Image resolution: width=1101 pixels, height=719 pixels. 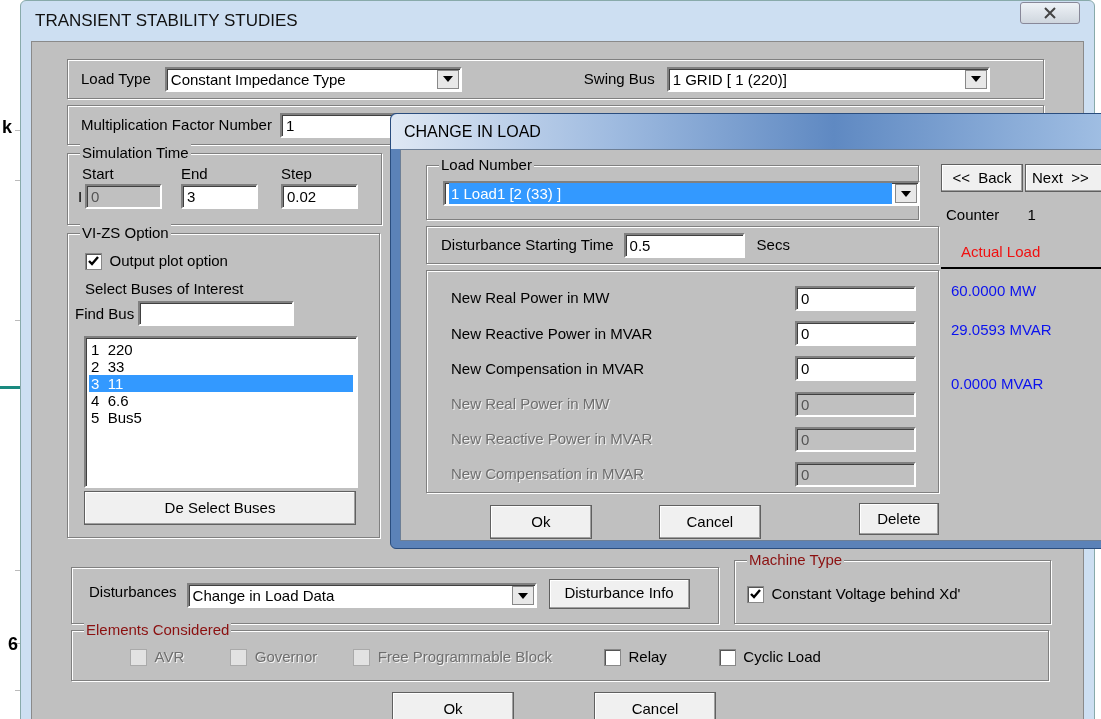 What do you see at coordinates (116, 78) in the screenshot?
I see `field-label: Load Type` at bounding box center [116, 78].